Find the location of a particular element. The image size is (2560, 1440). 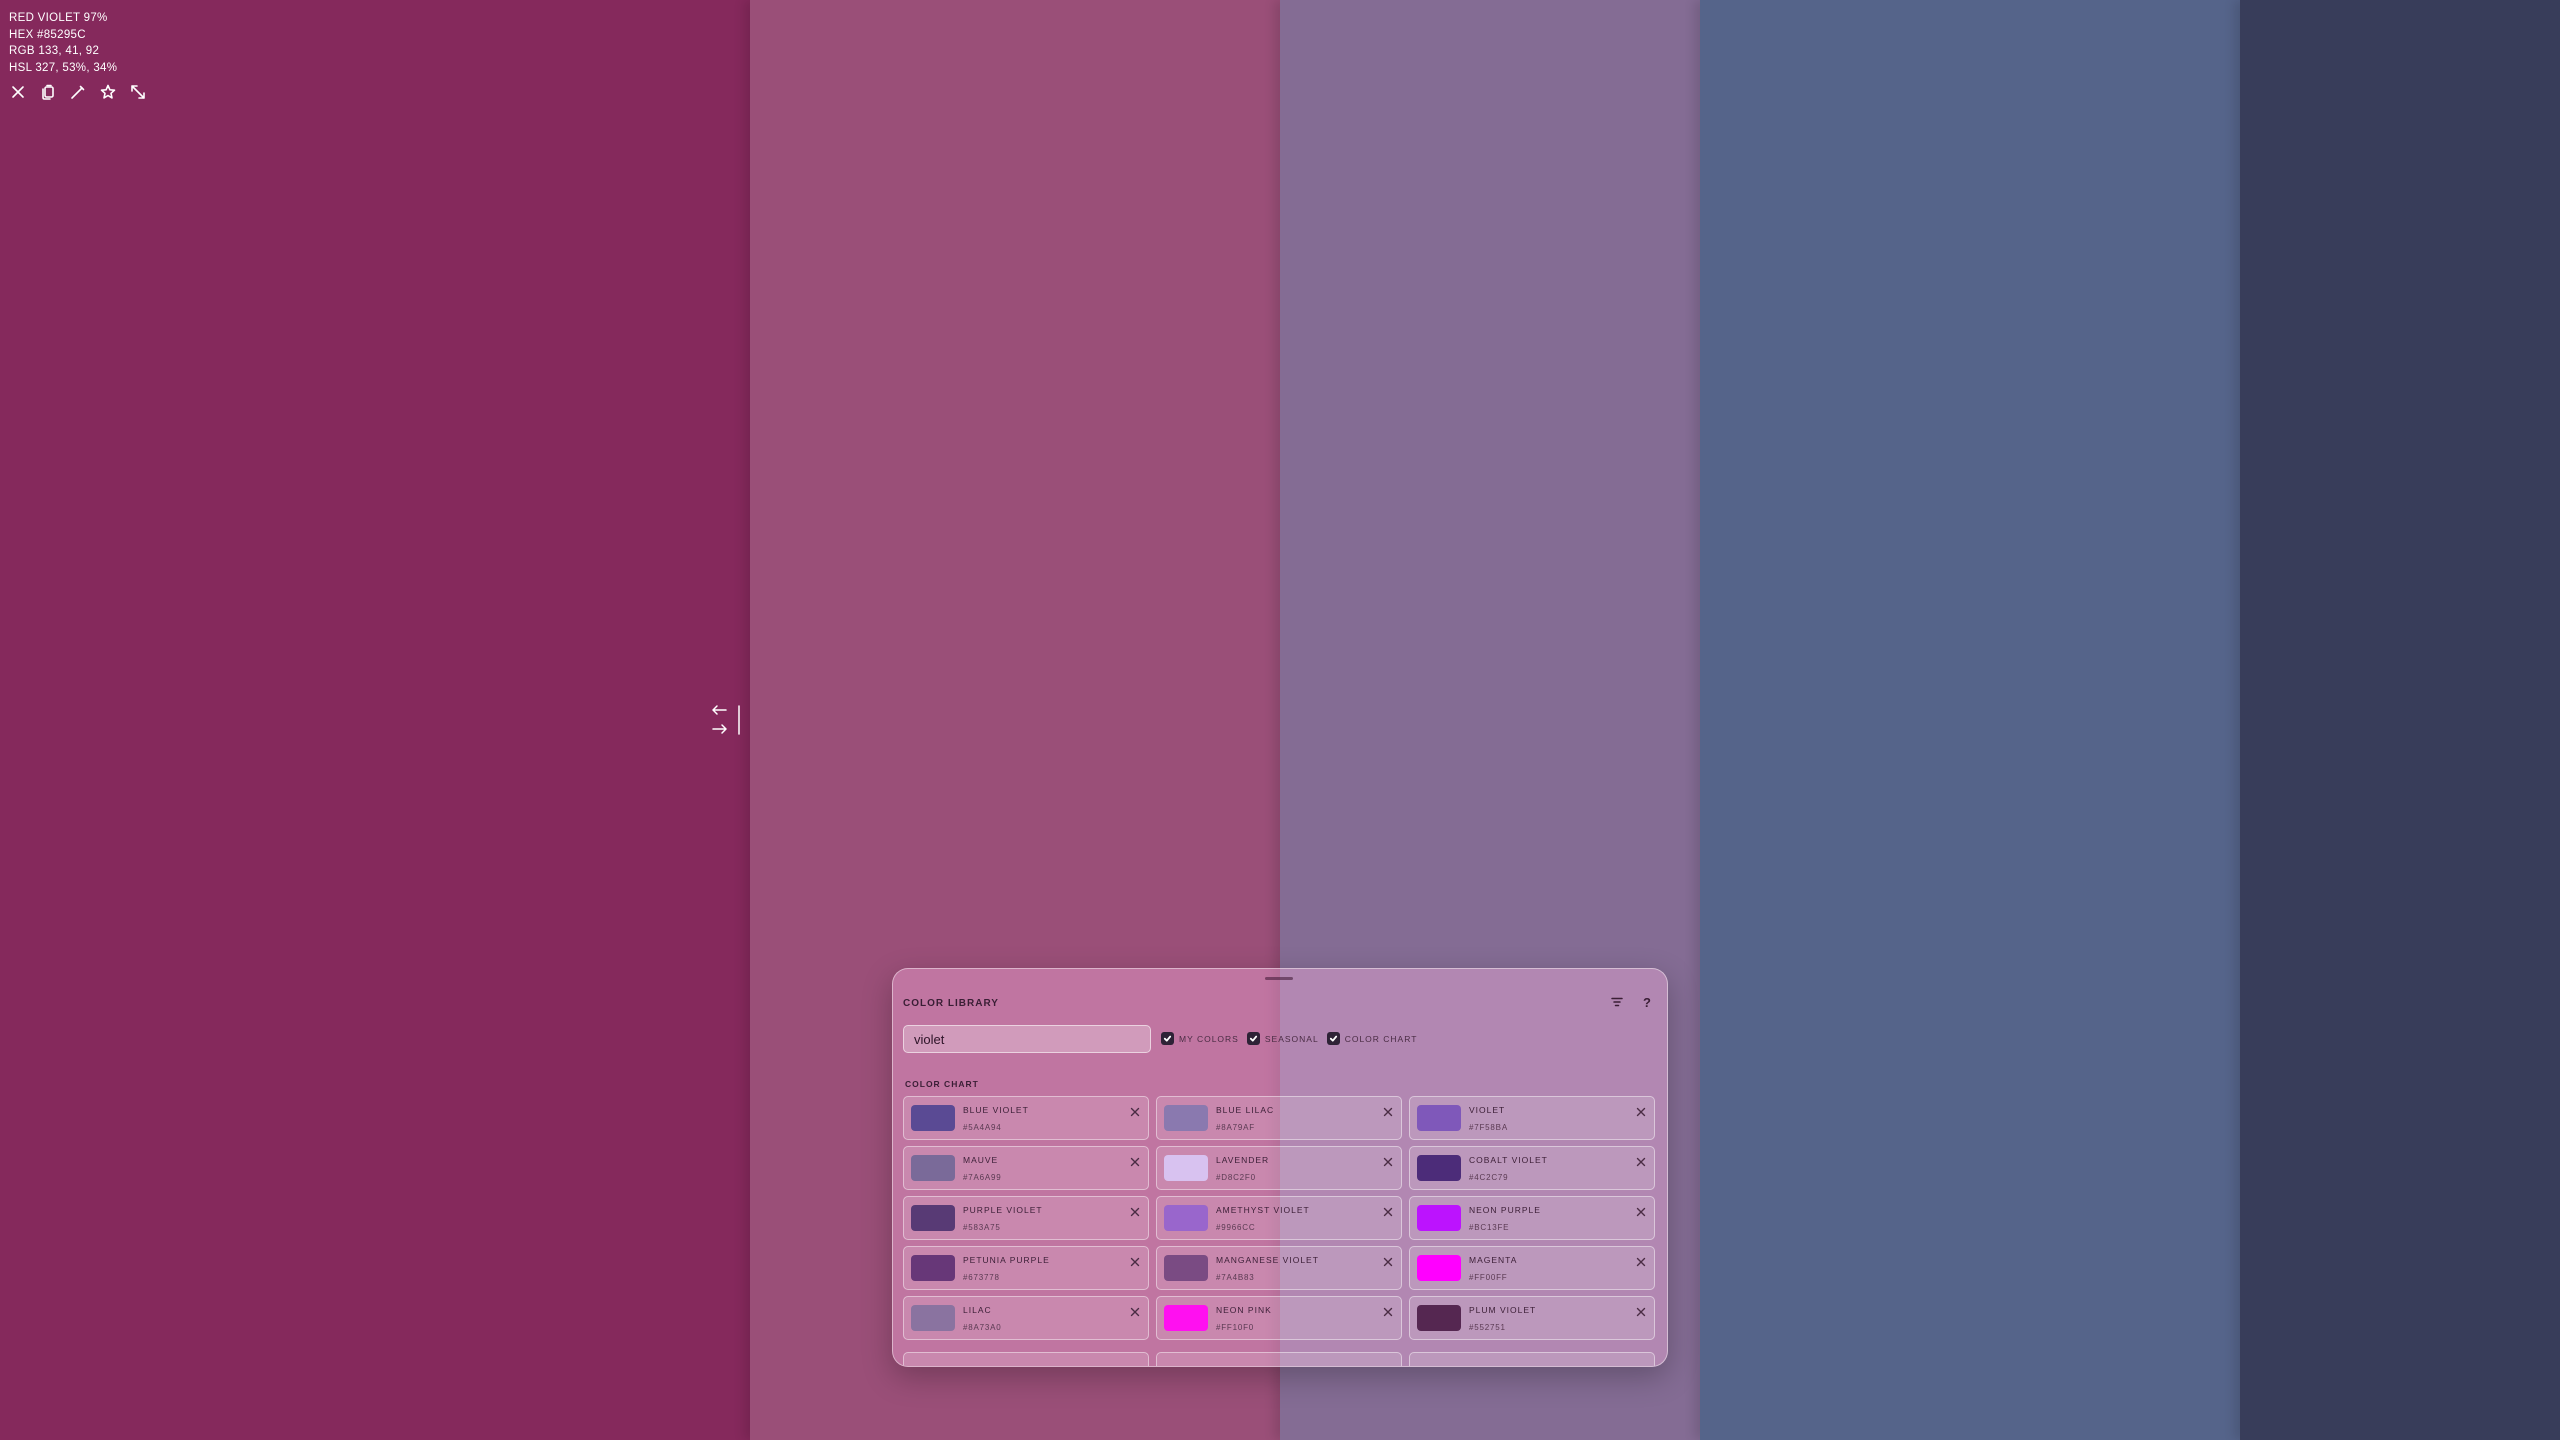

help-button: ? is located at coordinates (1647, 1002).